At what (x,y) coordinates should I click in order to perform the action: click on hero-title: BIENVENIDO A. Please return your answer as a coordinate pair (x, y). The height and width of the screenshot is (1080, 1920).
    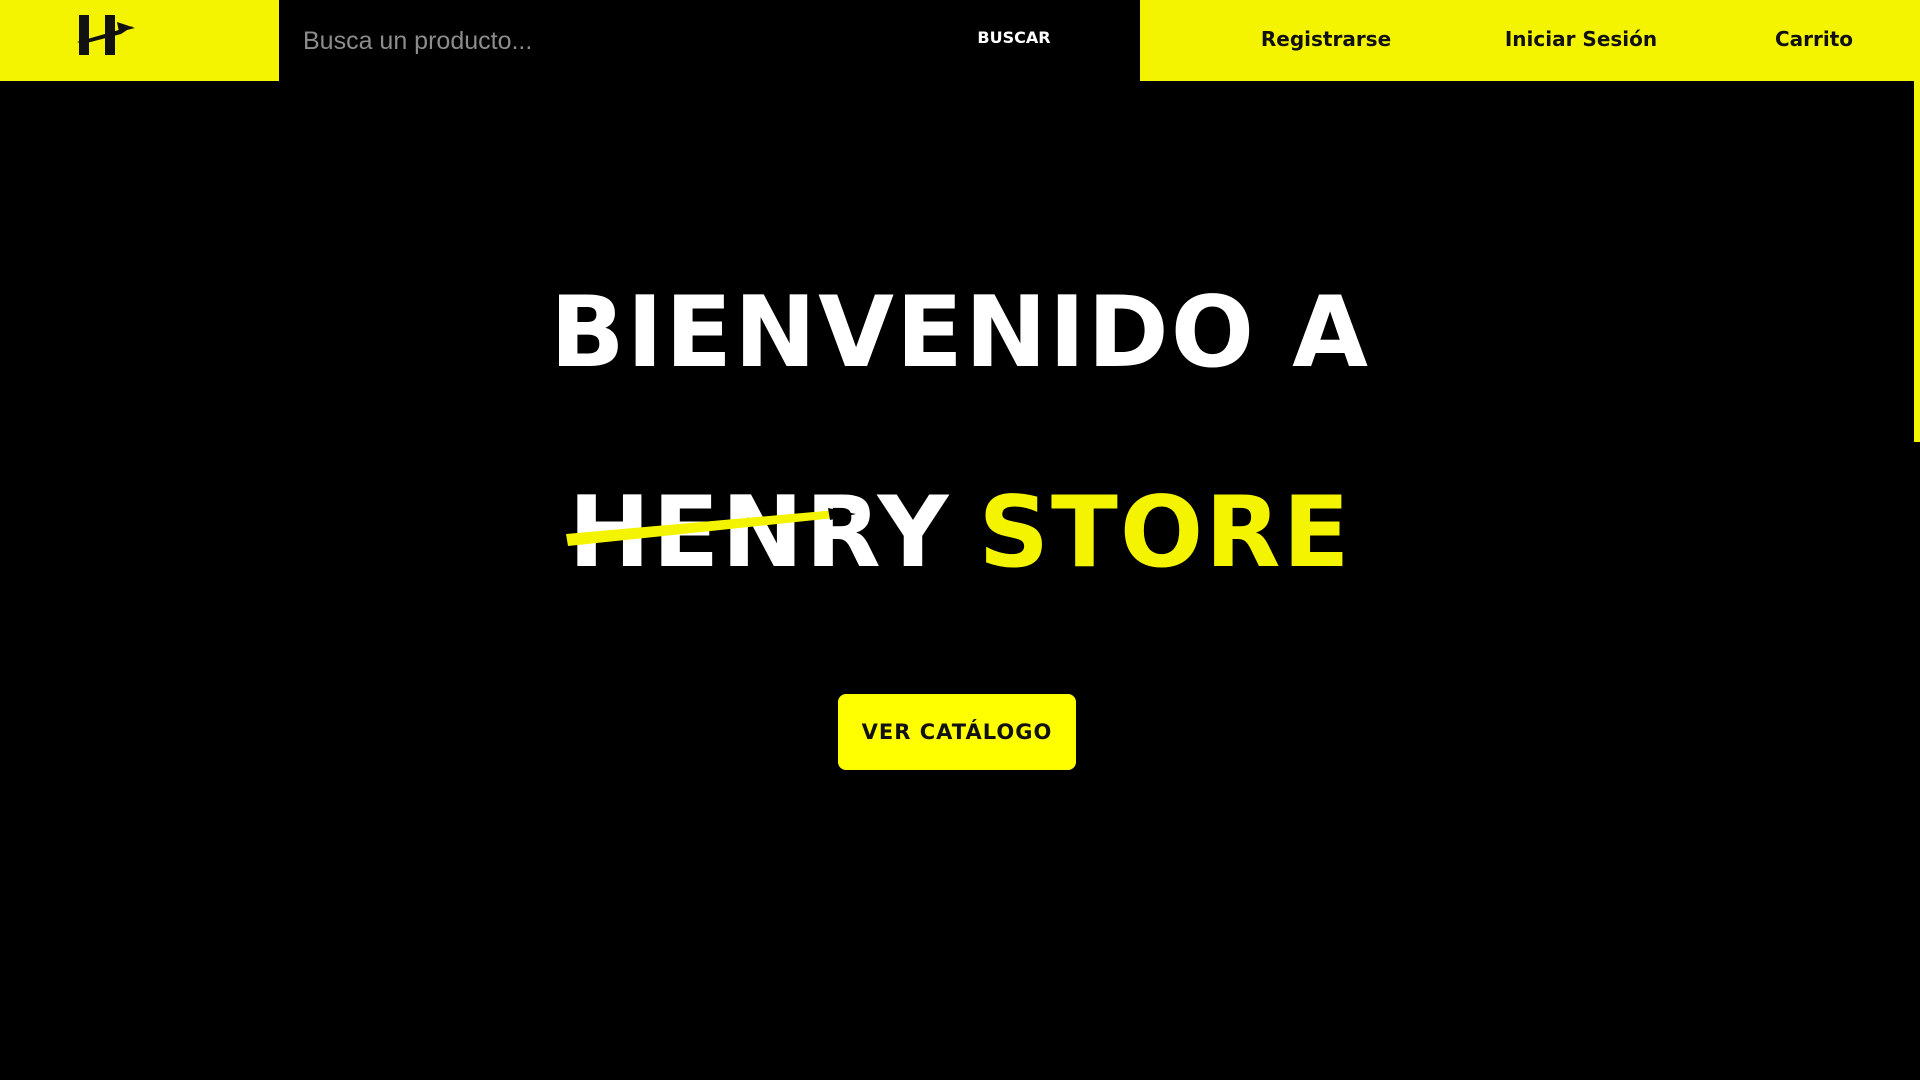
    Looking at the image, I should click on (959, 333).